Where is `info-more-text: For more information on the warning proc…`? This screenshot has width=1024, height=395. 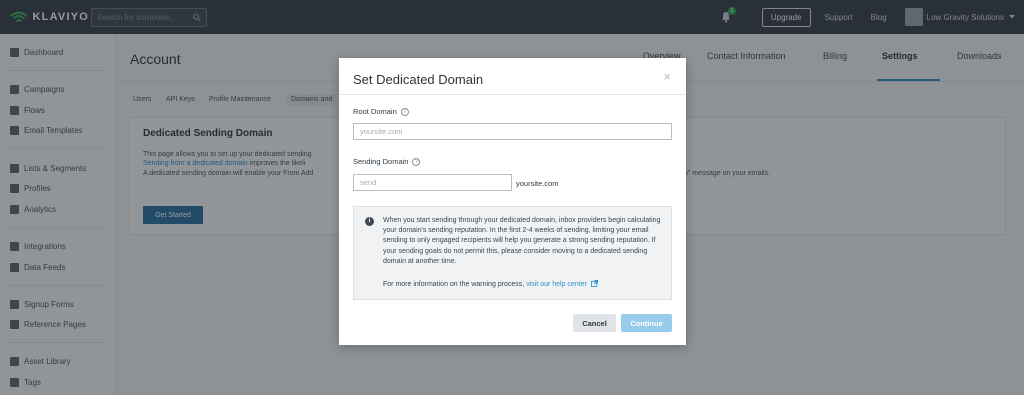 info-more-text: For more information on the warning proc… is located at coordinates (455, 284).